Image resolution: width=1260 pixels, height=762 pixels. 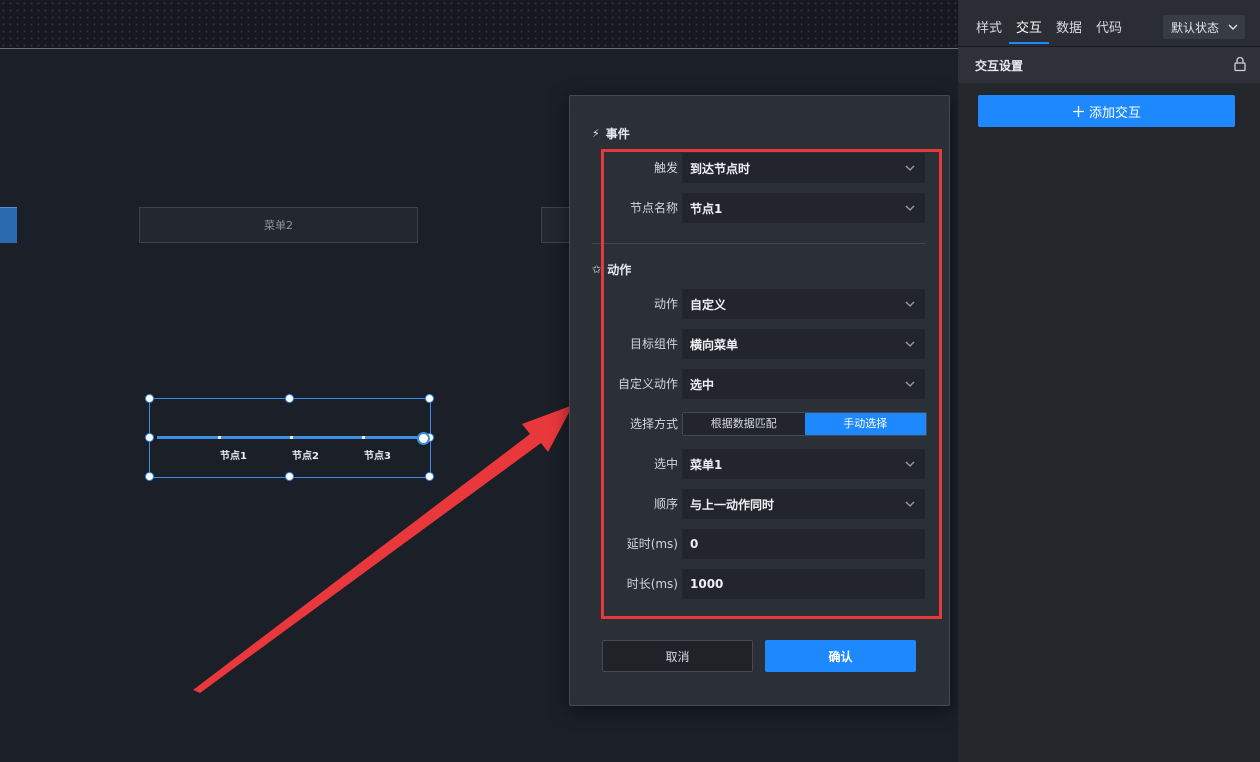 I want to click on confirm-button: 确认, so click(x=840, y=656).